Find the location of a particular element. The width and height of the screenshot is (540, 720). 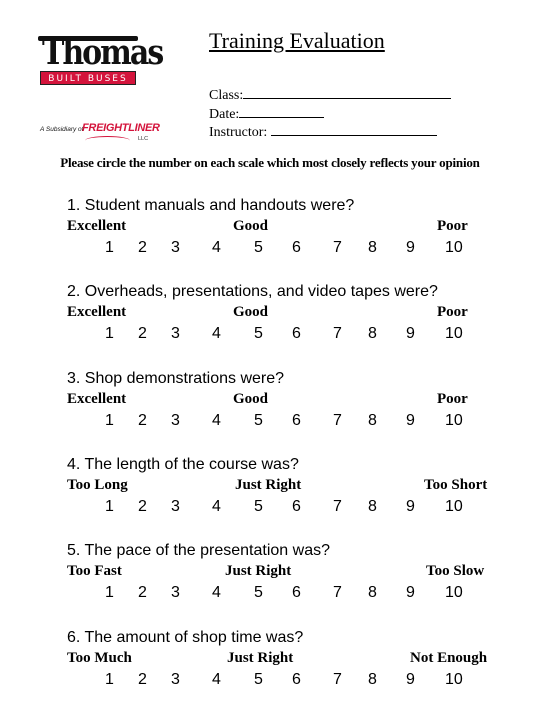

class-field: Class: is located at coordinates (330, 94).